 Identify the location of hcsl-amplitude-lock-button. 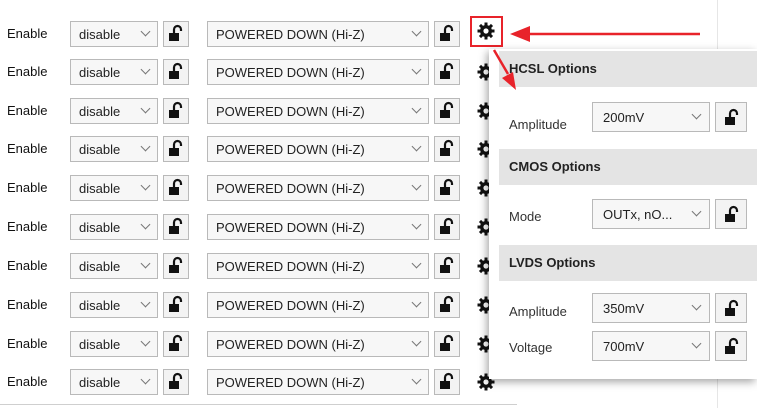
(731, 117).